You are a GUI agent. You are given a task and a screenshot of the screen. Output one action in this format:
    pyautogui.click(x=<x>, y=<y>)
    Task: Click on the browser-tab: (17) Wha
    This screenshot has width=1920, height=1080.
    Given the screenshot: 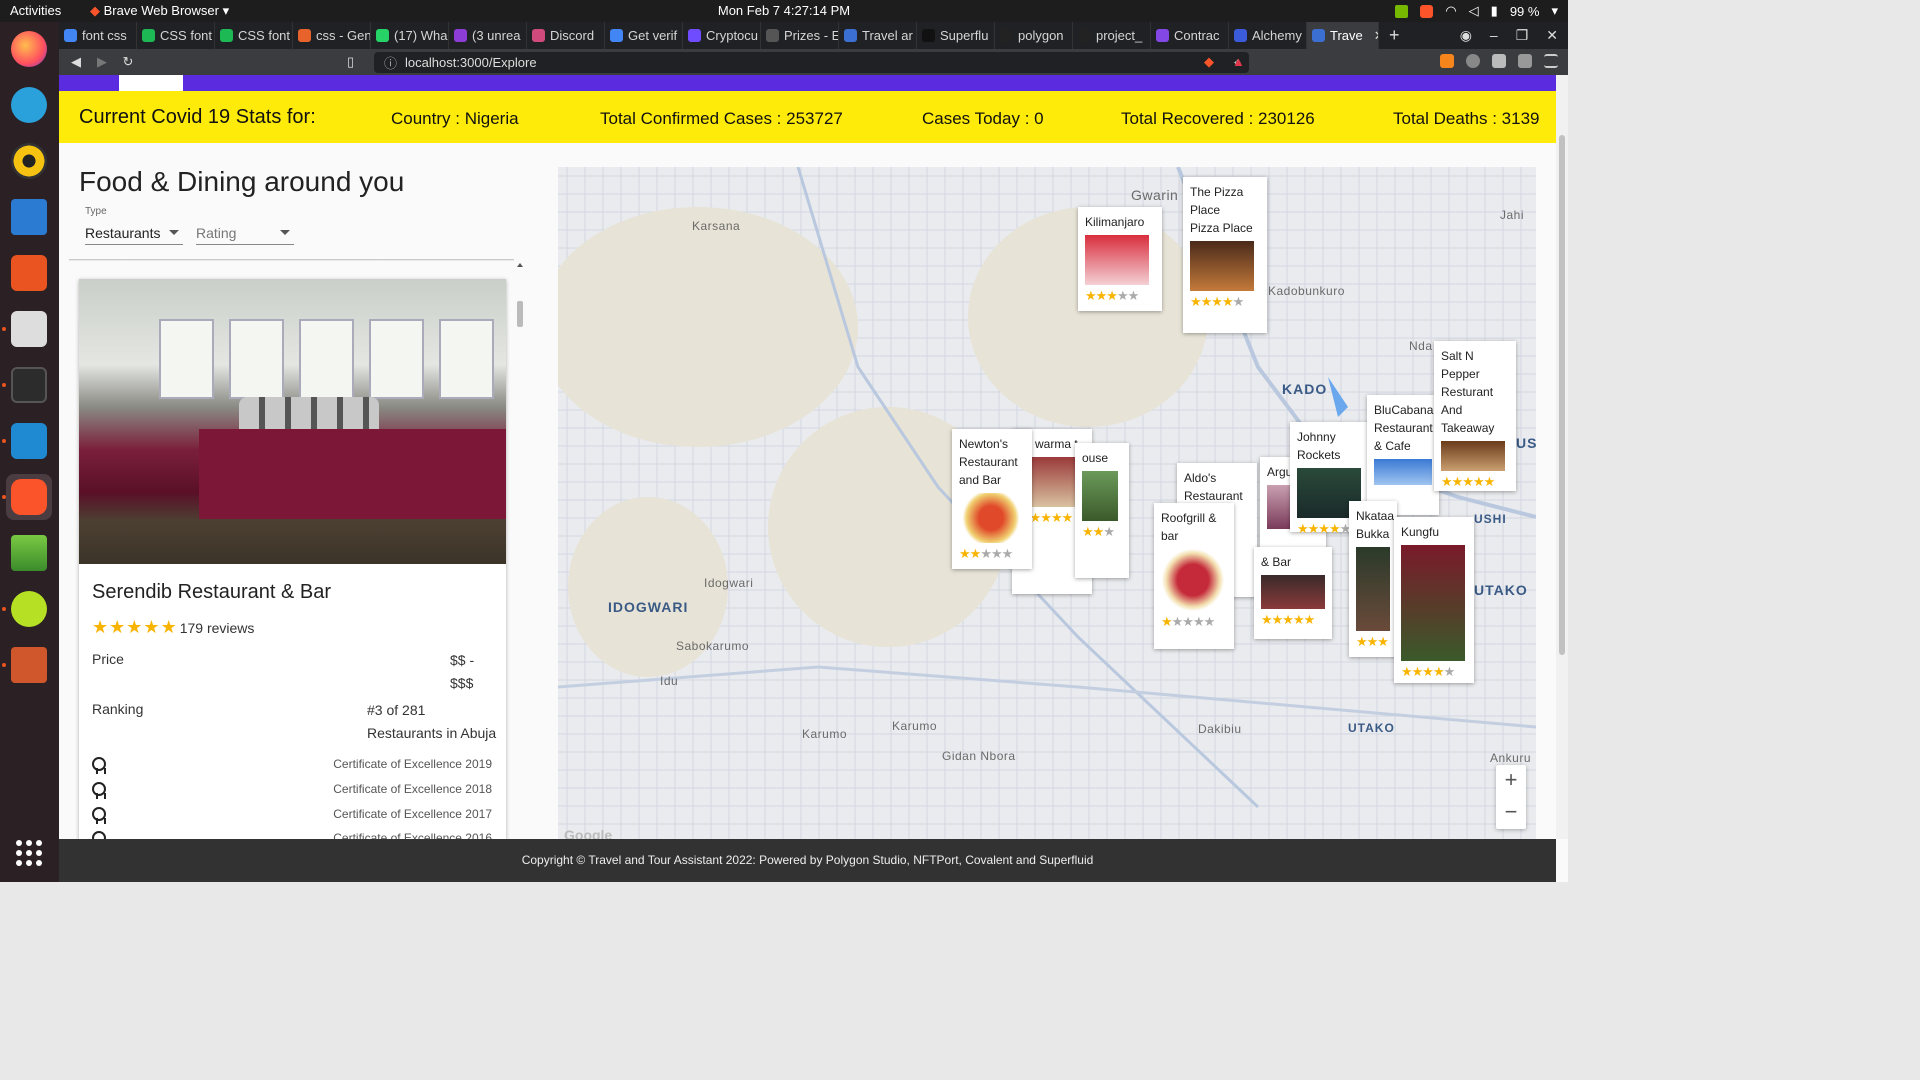 What is the action you would take?
    pyautogui.click(x=410, y=35)
    